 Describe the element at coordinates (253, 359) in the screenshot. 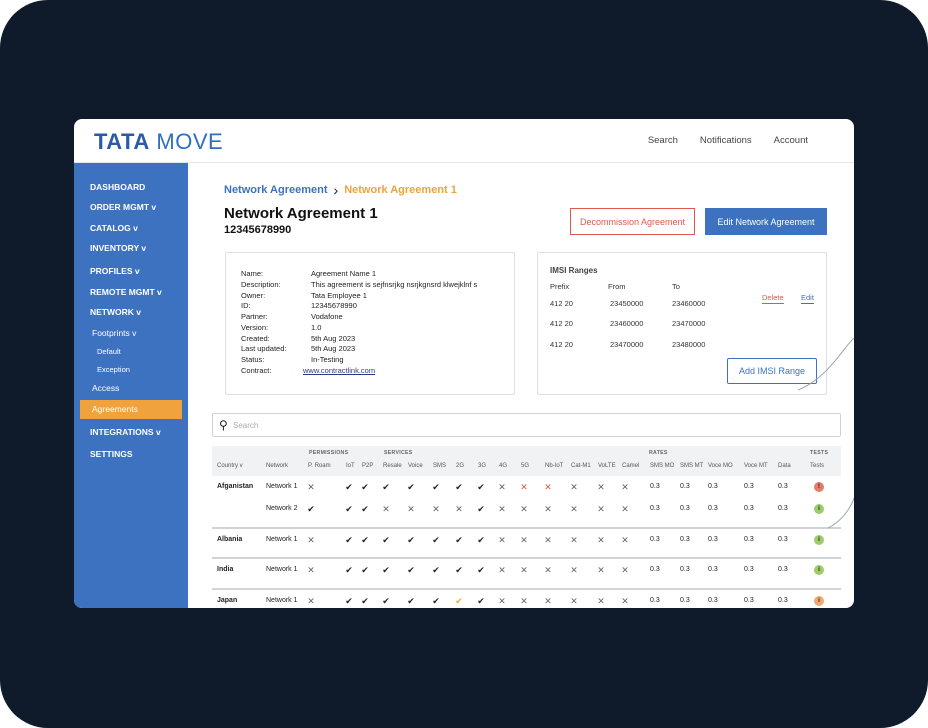

I see `detail-label: Status:` at that location.